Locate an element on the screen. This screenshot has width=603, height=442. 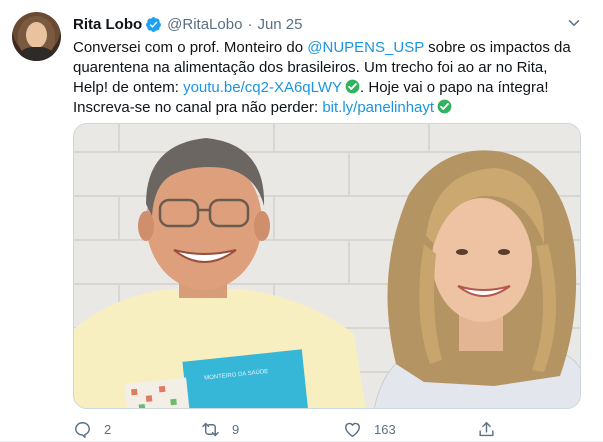
avatar-face is located at coordinates (36, 35).